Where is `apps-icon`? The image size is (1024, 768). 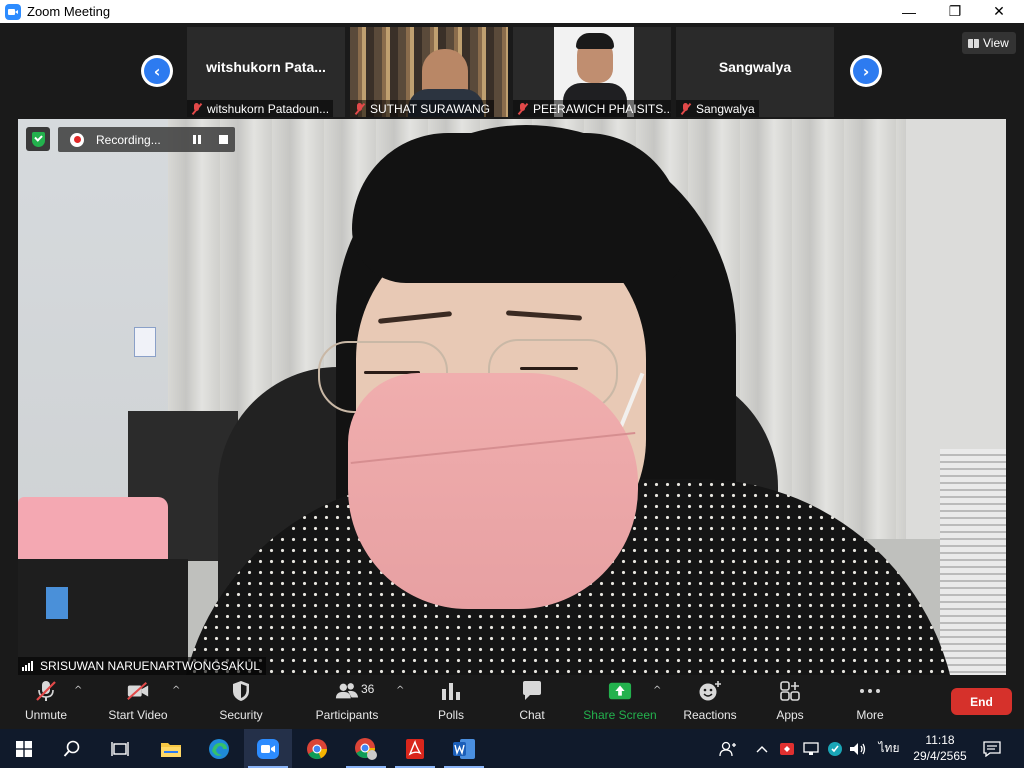 apps-icon is located at coordinates (790, 691).